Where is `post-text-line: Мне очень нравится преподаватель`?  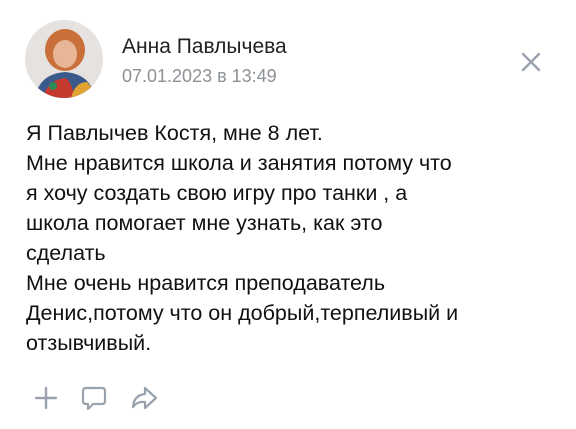 post-text-line: Мне очень нравится преподаватель is located at coordinates (206, 283).